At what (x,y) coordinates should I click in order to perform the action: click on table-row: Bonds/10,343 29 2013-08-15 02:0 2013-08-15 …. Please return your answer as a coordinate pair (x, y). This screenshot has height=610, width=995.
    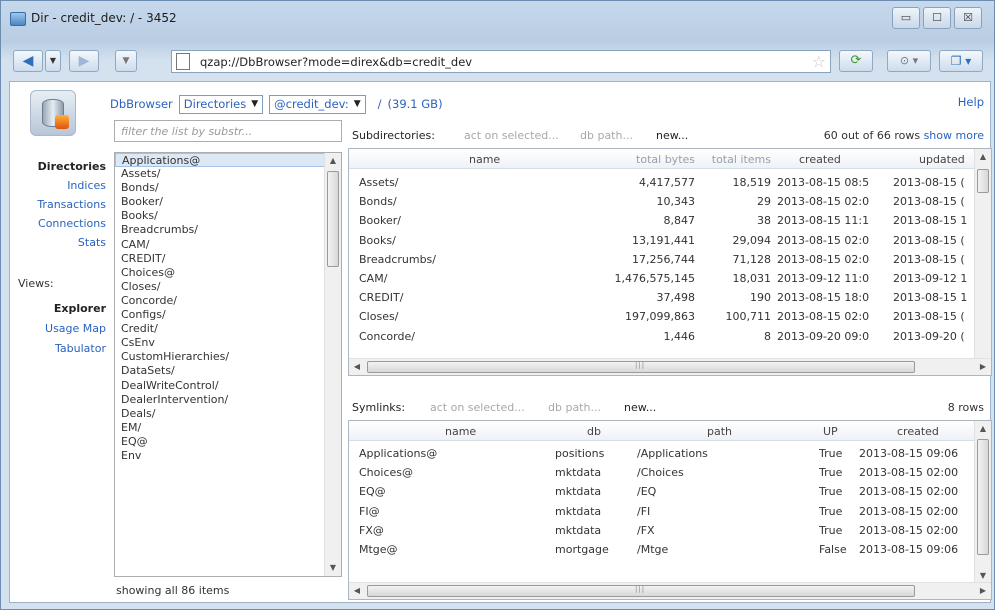
    Looking at the image, I should click on (670, 202).